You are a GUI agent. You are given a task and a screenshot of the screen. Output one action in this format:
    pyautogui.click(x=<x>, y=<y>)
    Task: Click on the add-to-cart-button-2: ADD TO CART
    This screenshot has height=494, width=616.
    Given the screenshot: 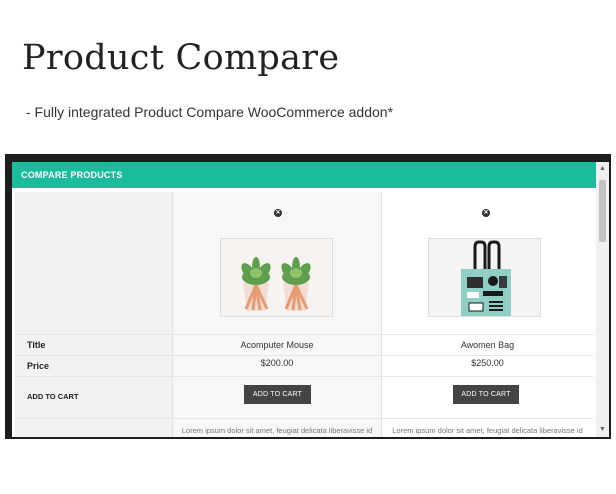 What is the action you would take?
    pyautogui.click(x=486, y=394)
    